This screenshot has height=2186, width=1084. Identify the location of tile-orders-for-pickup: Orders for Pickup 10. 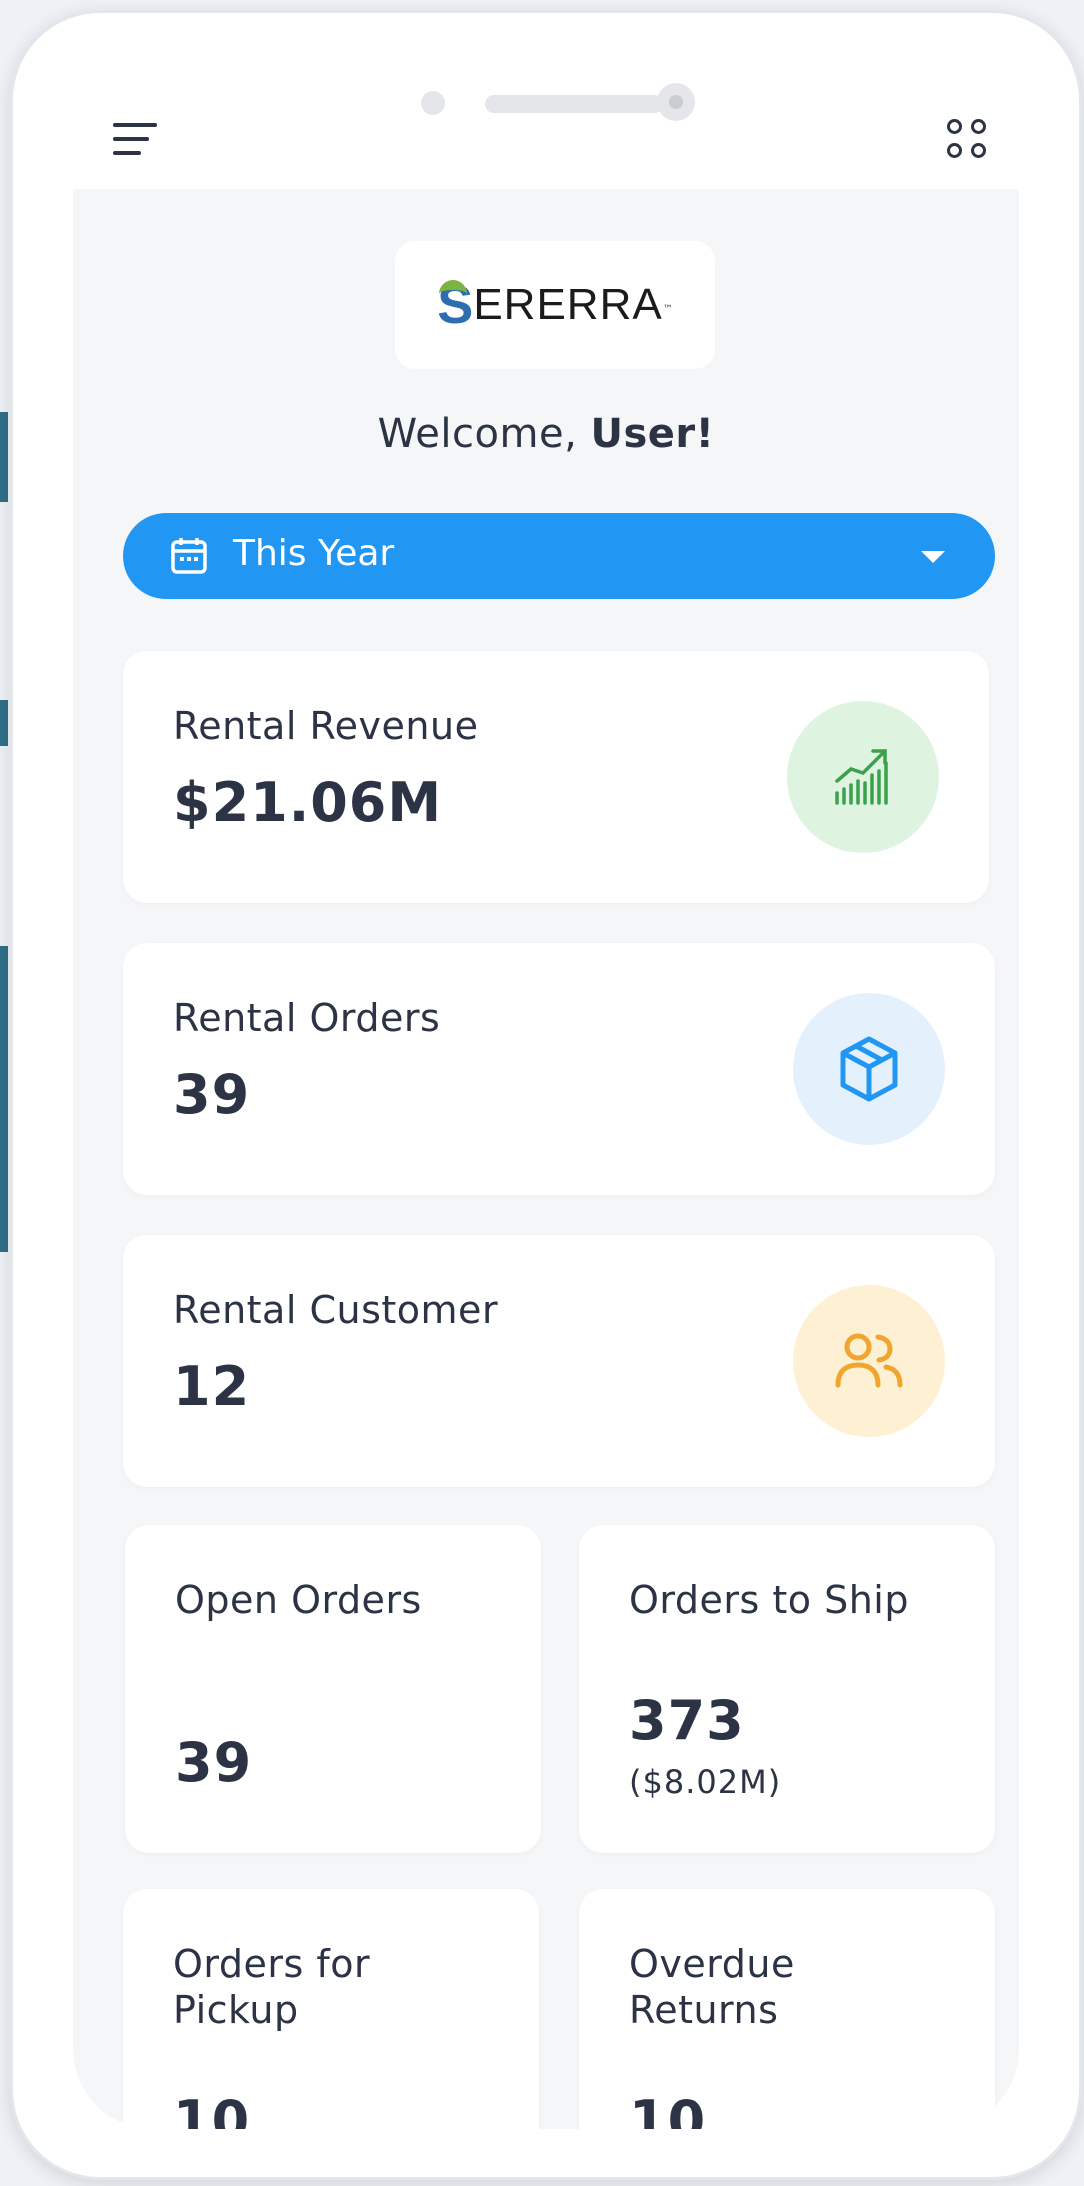
(331, 2009).